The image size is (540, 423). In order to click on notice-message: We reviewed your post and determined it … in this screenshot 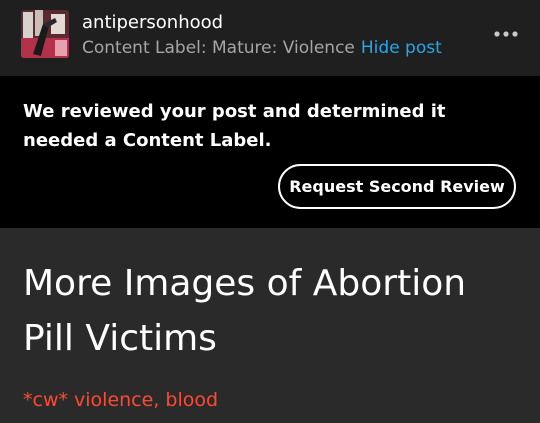, I will do `click(234, 126)`.